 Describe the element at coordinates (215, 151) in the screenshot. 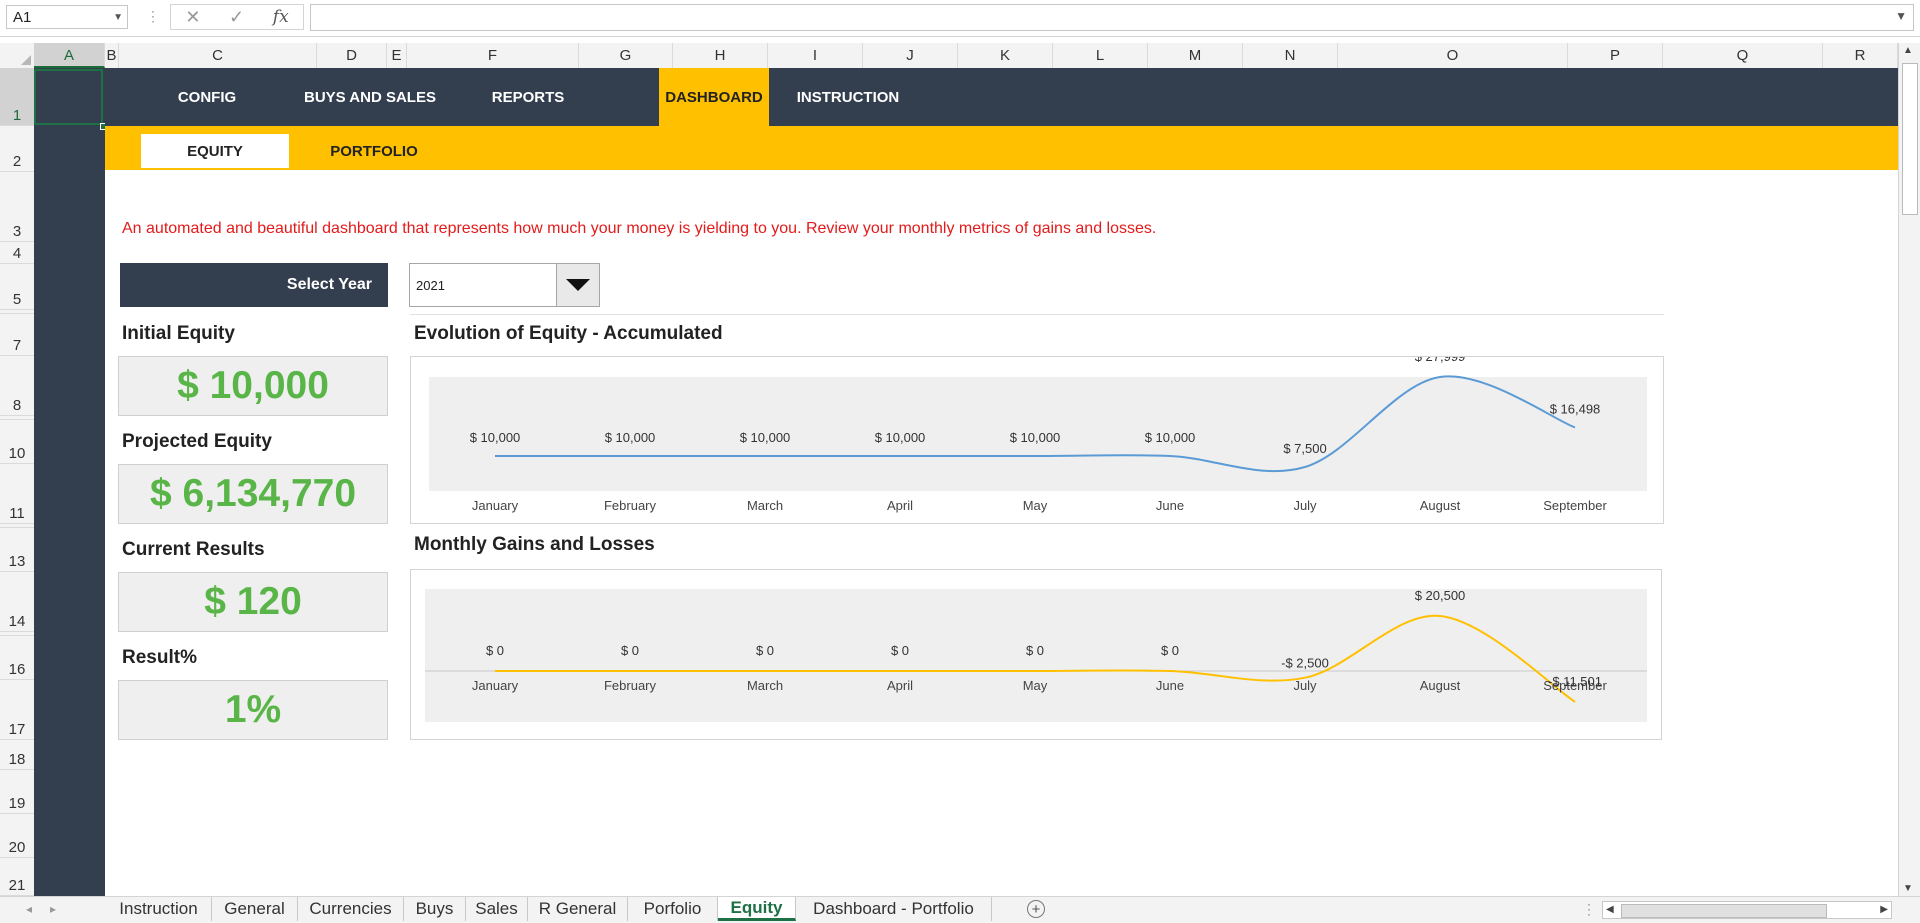

I see `subnav-equity: EQUITY` at that location.